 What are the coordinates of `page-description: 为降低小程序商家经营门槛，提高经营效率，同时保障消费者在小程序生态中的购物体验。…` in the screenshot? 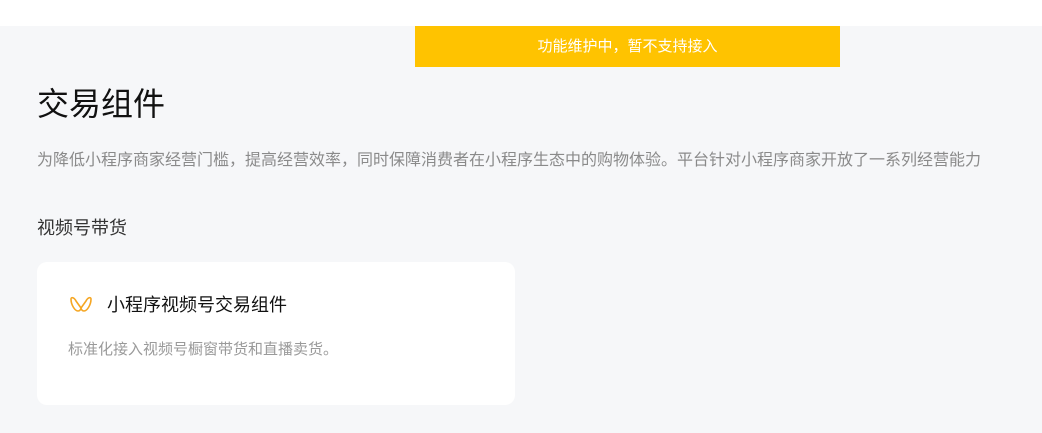 It's located at (509, 159).